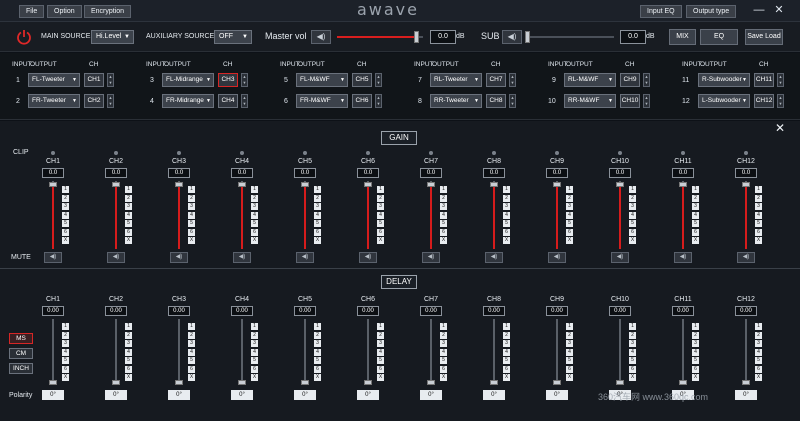  What do you see at coordinates (682, 37) in the screenshot?
I see `mix-button: MIX` at bounding box center [682, 37].